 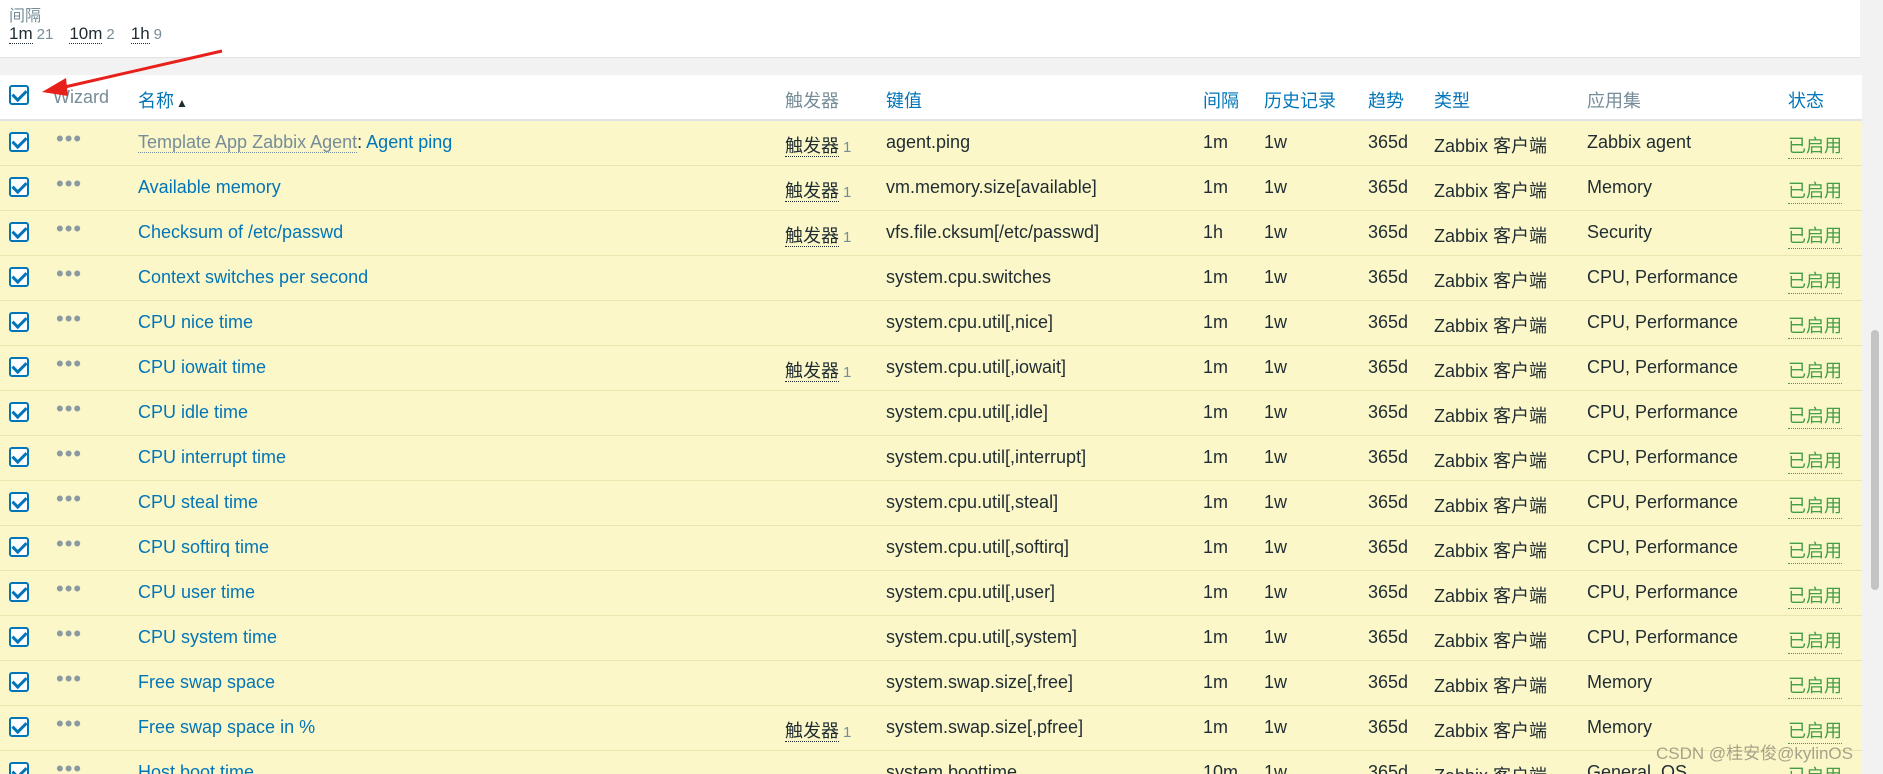 I want to click on page-scrollbar, so click(x=1875, y=387).